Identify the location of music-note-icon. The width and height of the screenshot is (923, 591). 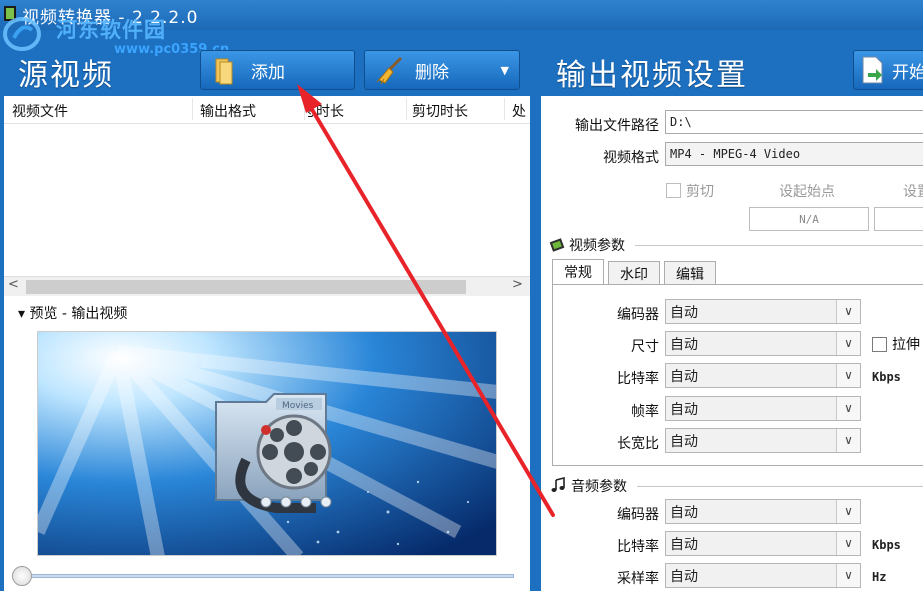
(558, 484).